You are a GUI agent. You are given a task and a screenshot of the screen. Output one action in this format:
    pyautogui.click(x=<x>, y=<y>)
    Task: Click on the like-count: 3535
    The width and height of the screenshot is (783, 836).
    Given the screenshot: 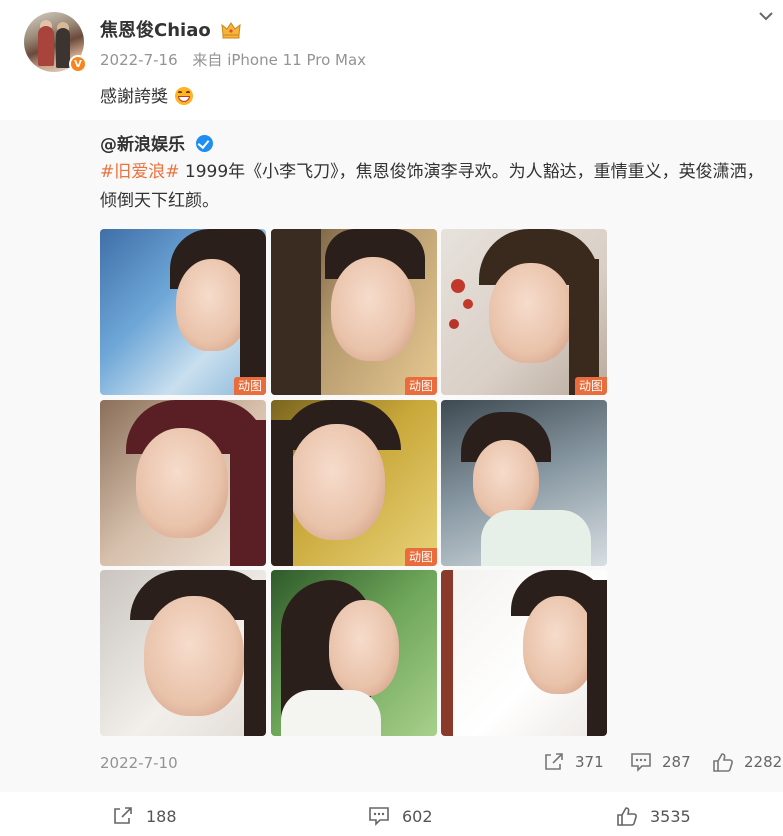 What is the action you would take?
    pyautogui.click(x=670, y=816)
    